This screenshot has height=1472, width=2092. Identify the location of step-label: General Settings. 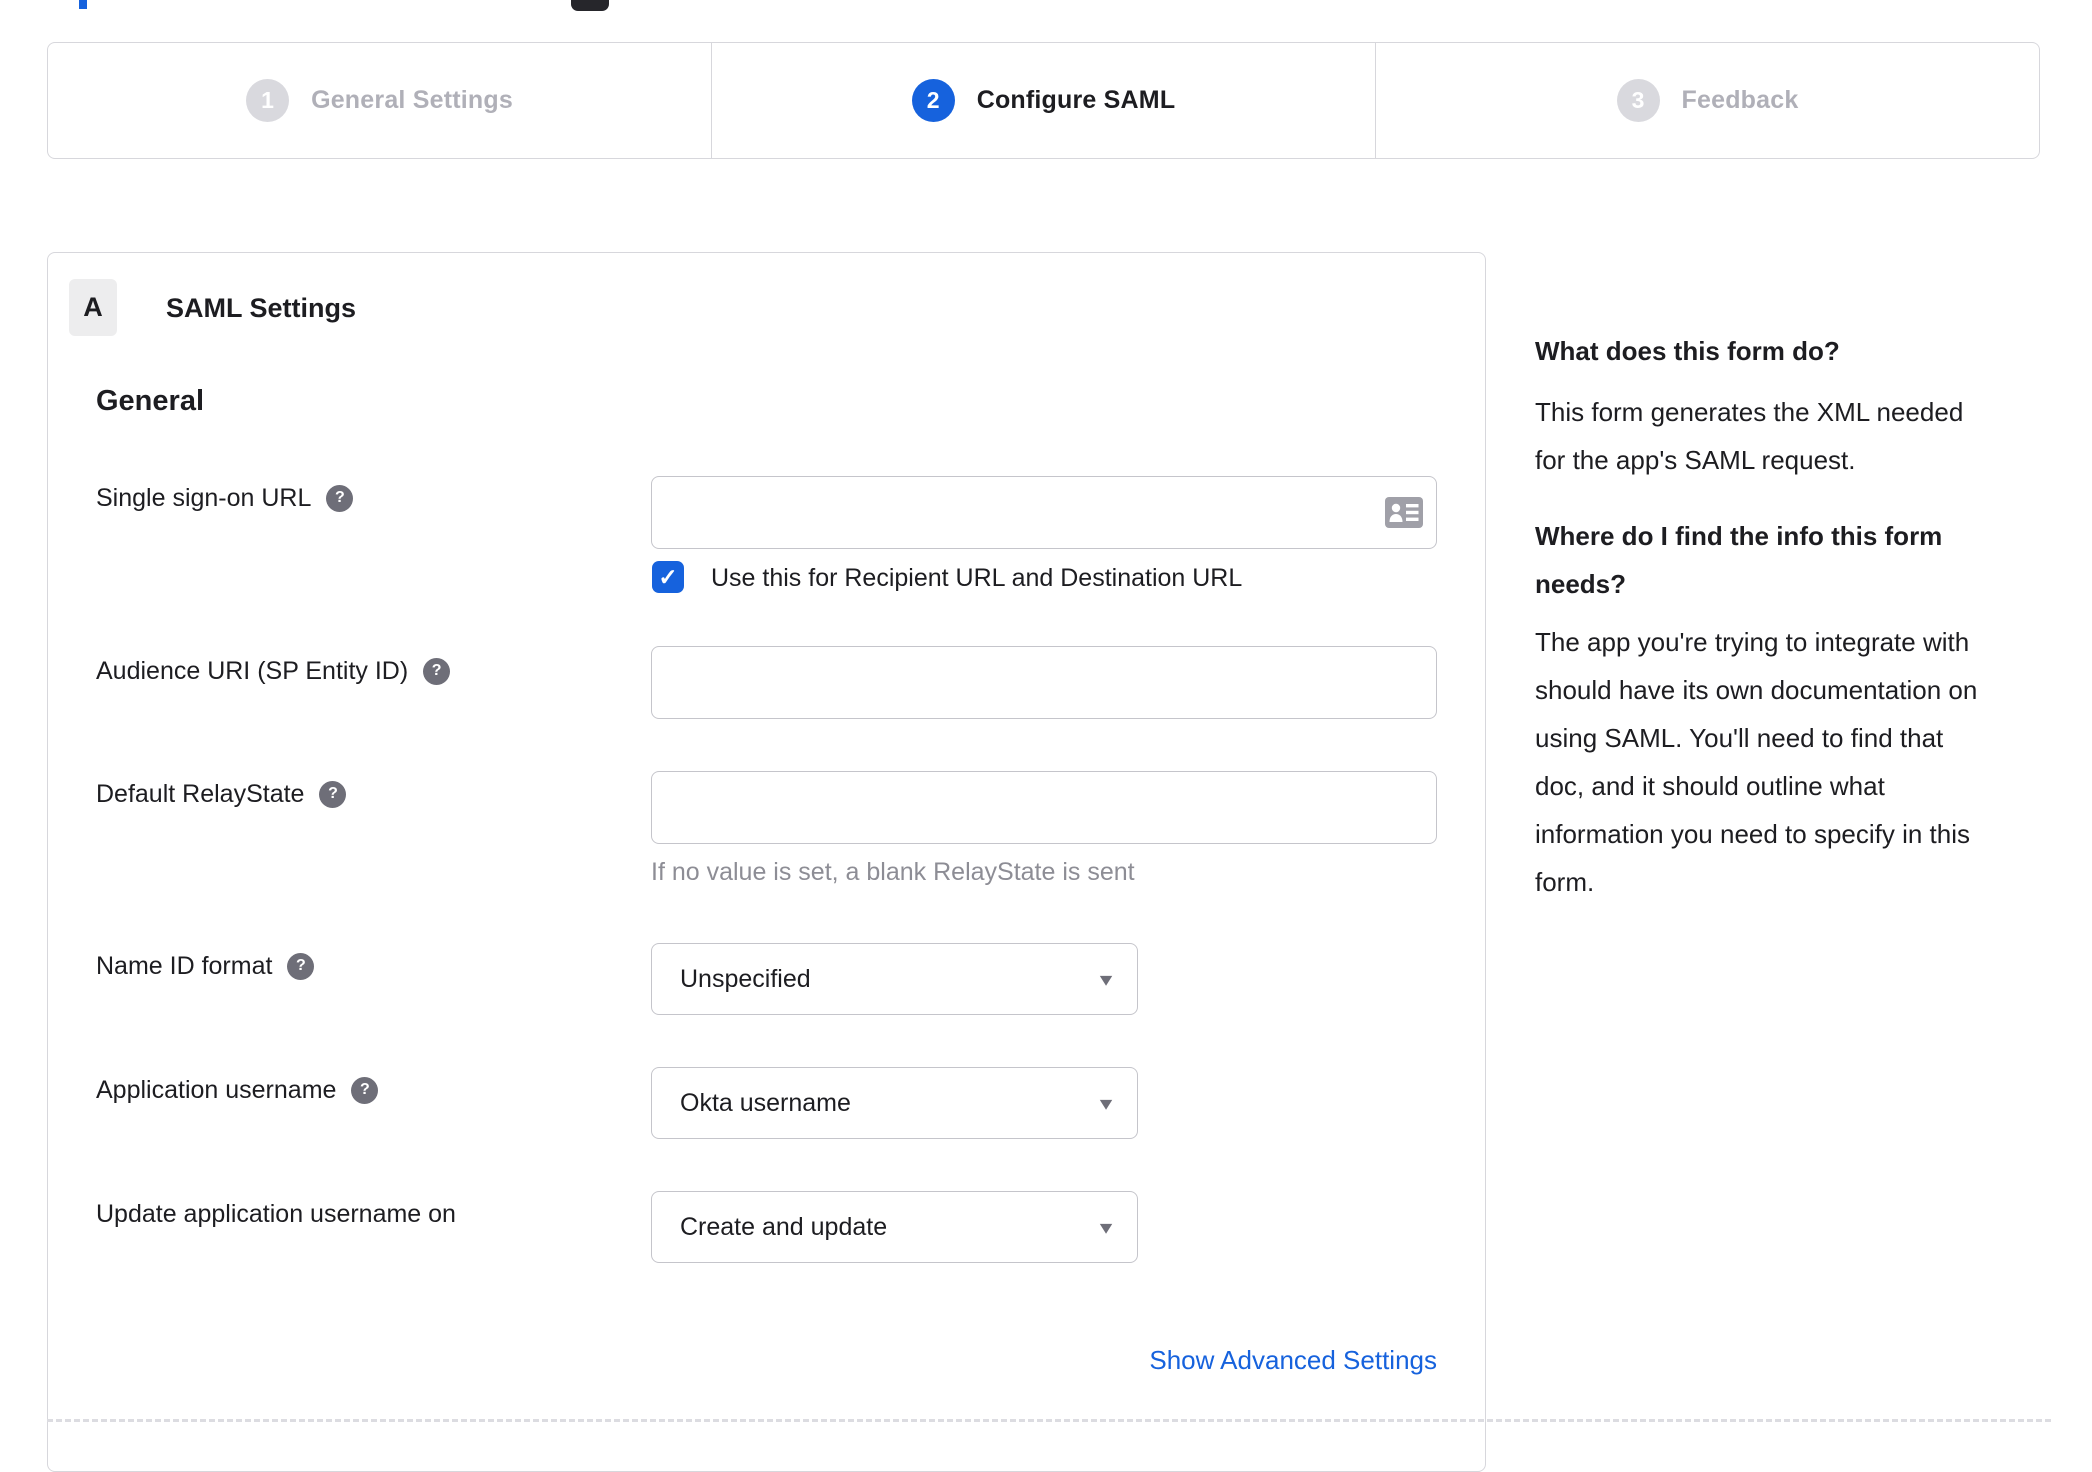
(412, 100).